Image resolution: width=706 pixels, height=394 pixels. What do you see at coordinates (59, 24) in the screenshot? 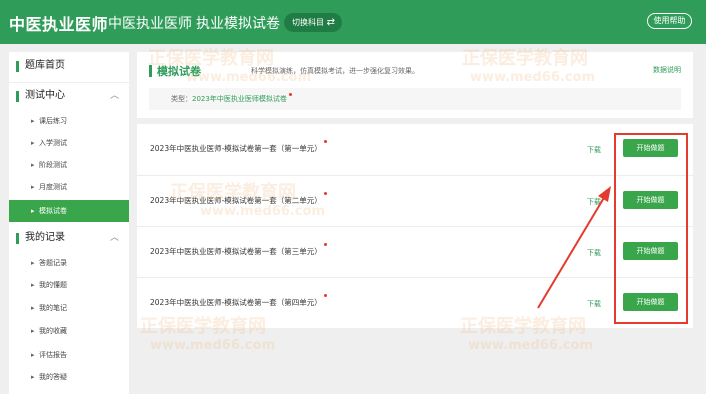
I see `brand-title: 中医执业医师` at bounding box center [59, 24].